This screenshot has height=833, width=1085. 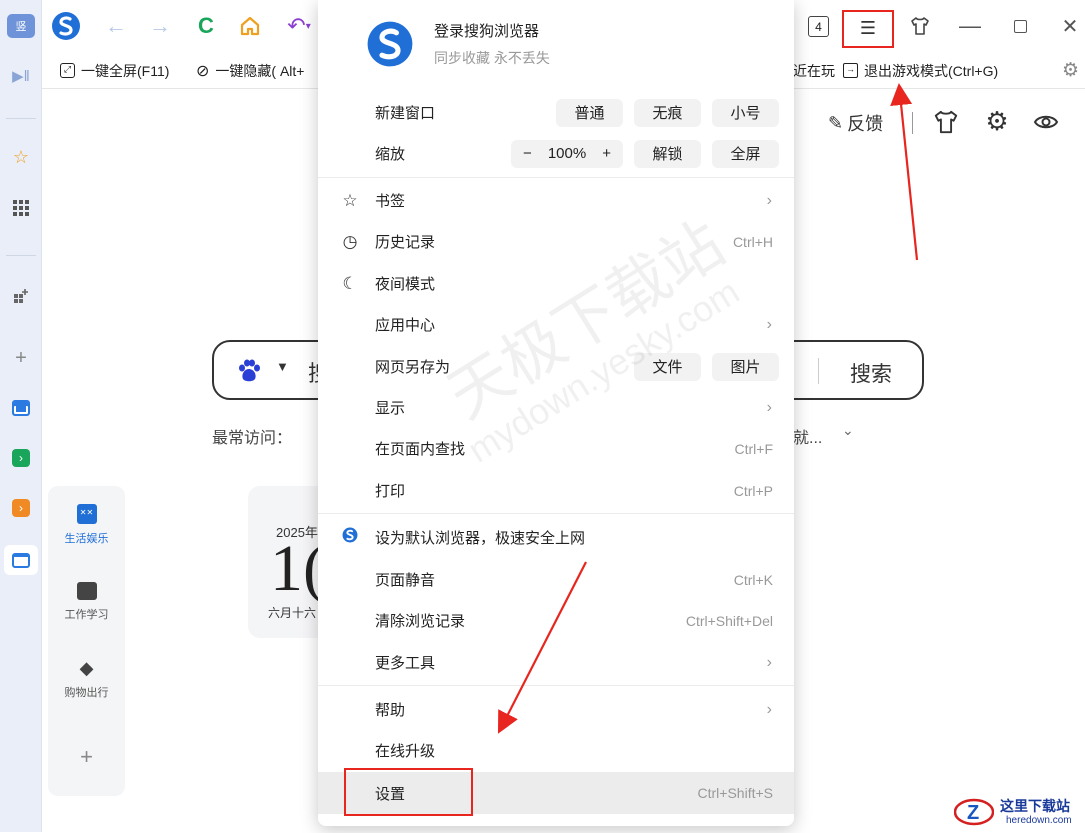 What do you see at coordinates (299, 26) in the screenshot?
I see `undo-close-tab-icon: ↶ ▾` at bounding box center [299, 26].